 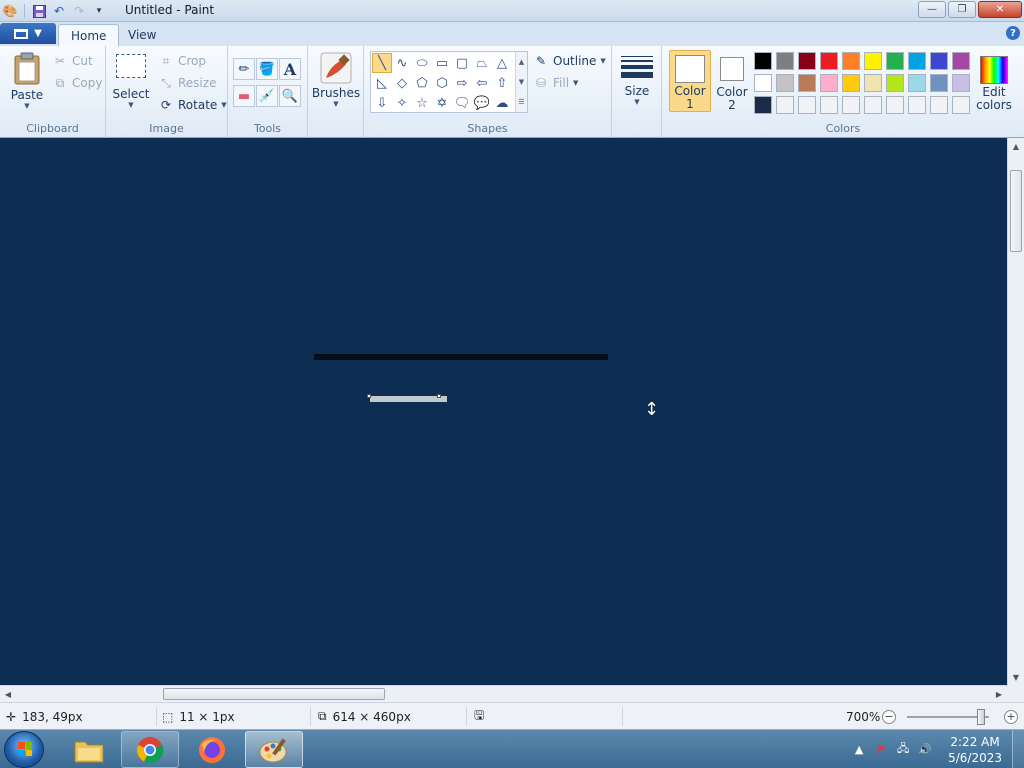 What do you see at coordinates (382, 103) in the screenshot?
I see `down-arrow-shape-icon: ⇩` at bounding box center [382, 103].